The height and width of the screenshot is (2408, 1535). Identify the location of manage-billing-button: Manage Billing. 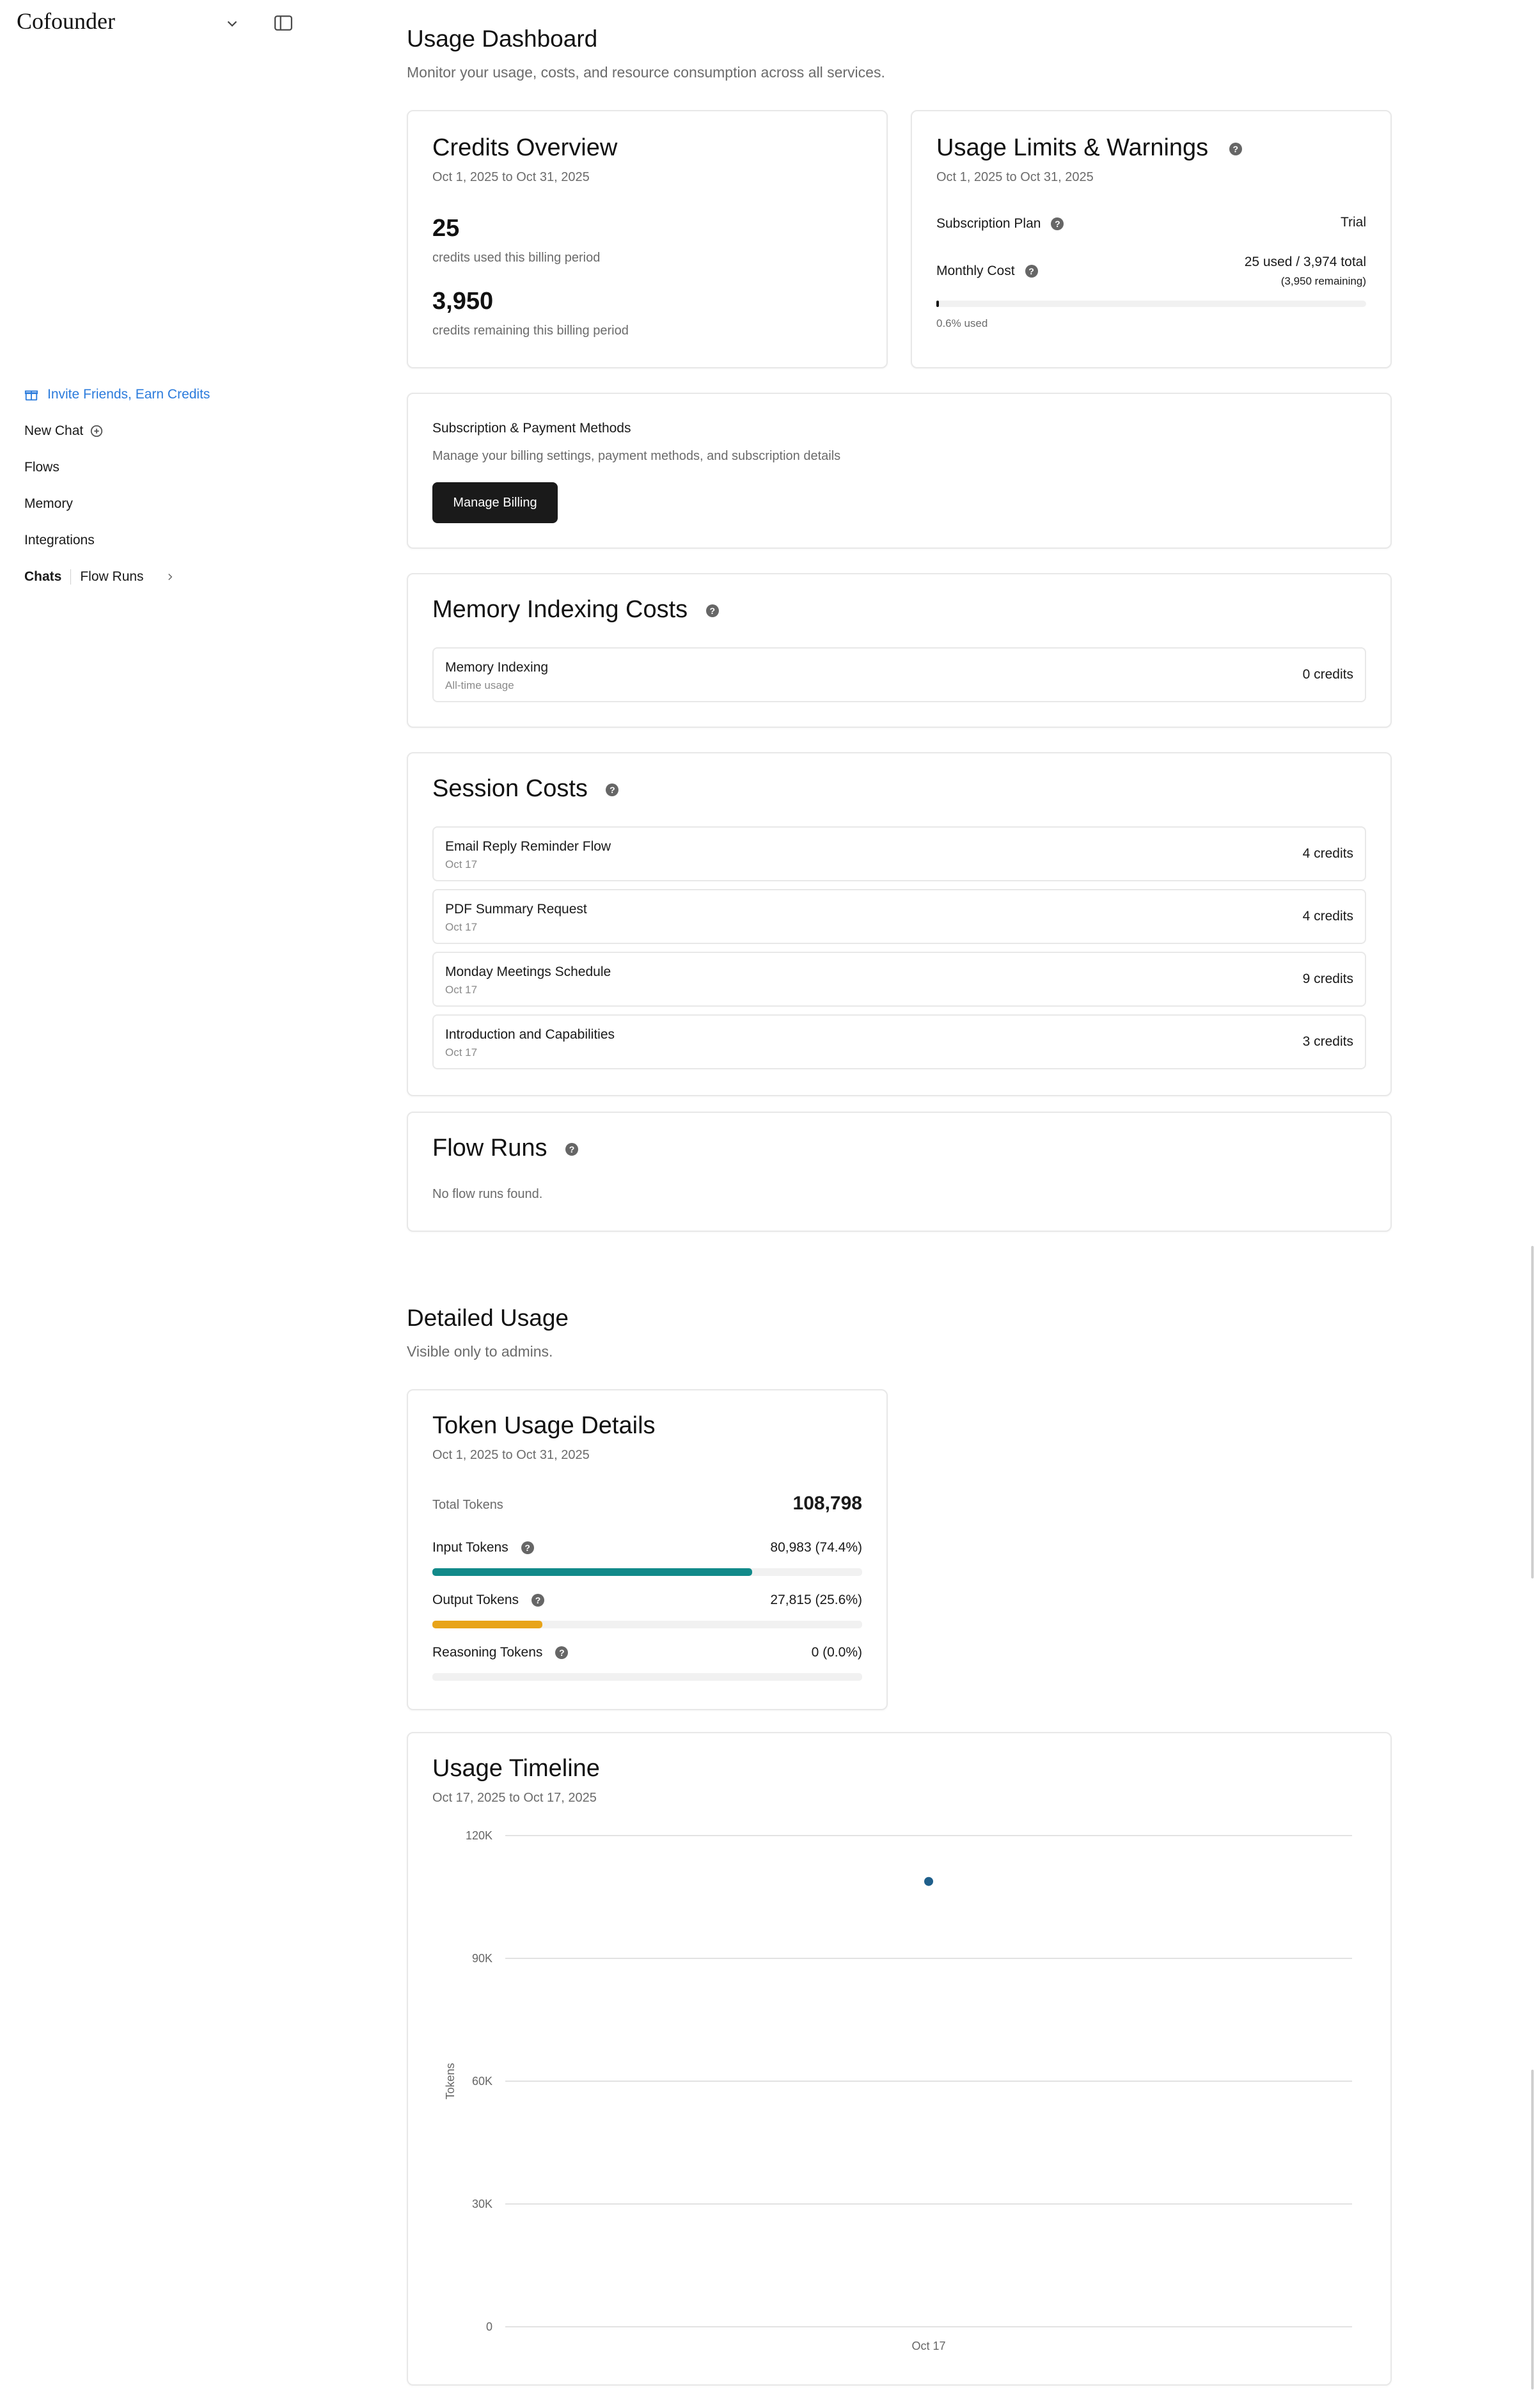
(495, 502).